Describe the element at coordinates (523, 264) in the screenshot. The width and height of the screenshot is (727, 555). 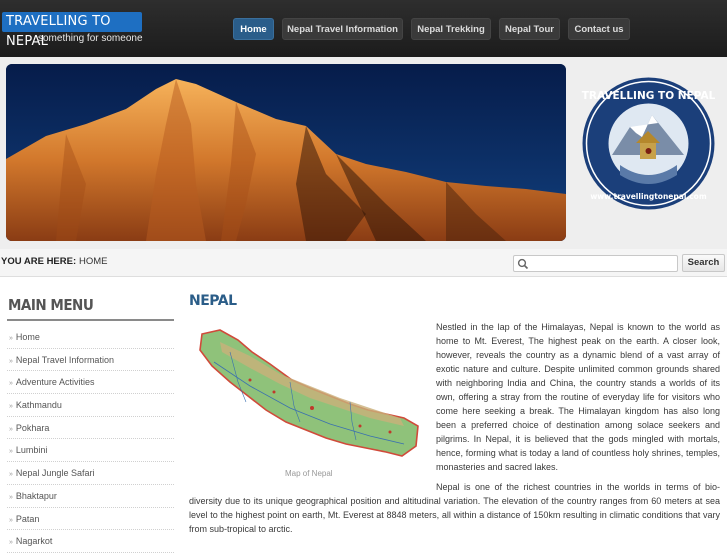
I see `search-icon` at that location.